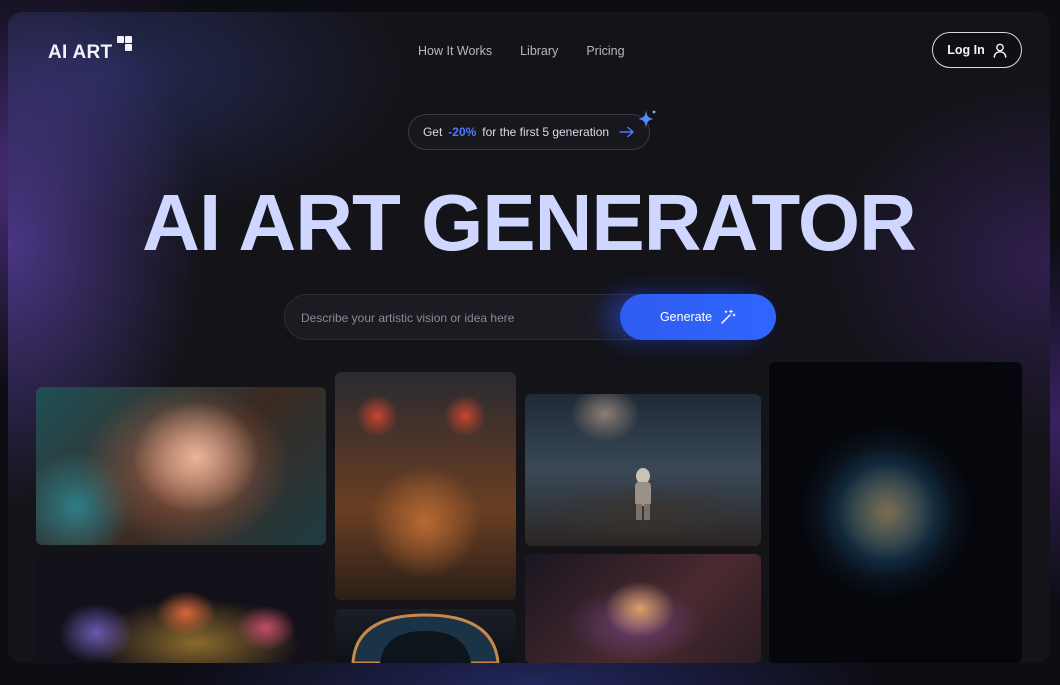 The height and width of the screenshot is (685, 1060). What do you see at coordinates (123, 45) in the screenshot?
I see `logo-mark-icon` at bounding box center [123, 45].